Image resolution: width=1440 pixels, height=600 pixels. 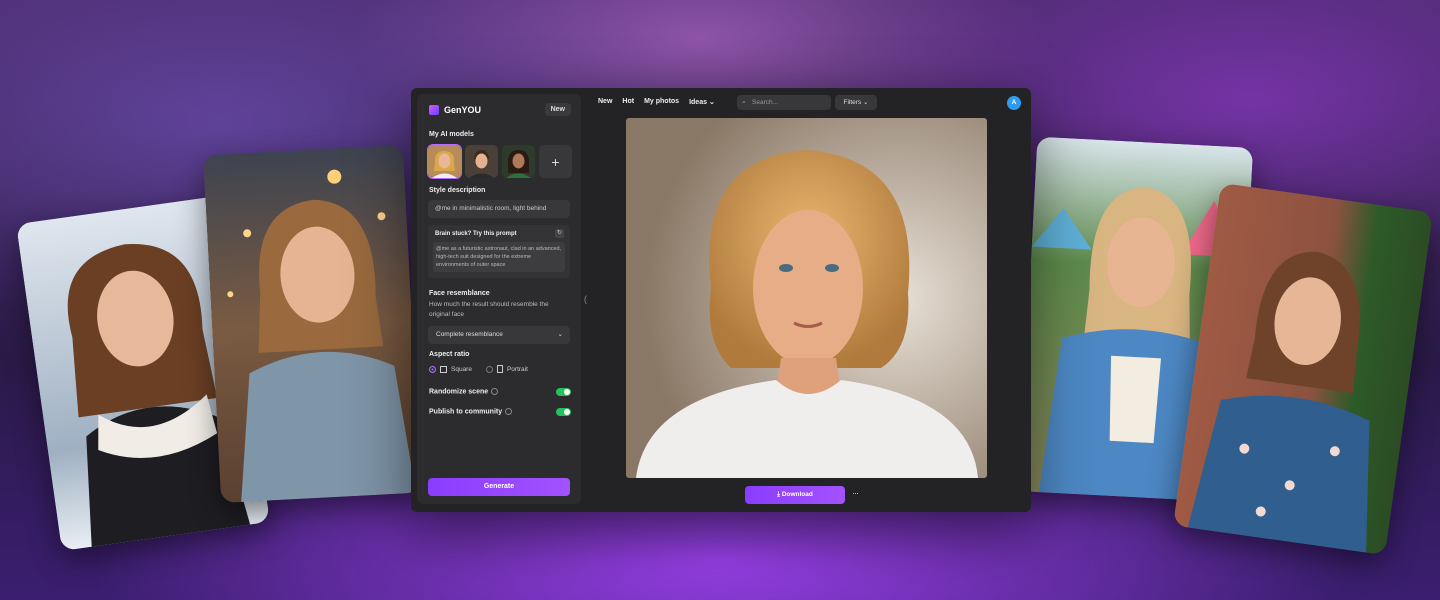 I want to click on resemblance-value: Complete resemblance, so click(x=469, y=334).